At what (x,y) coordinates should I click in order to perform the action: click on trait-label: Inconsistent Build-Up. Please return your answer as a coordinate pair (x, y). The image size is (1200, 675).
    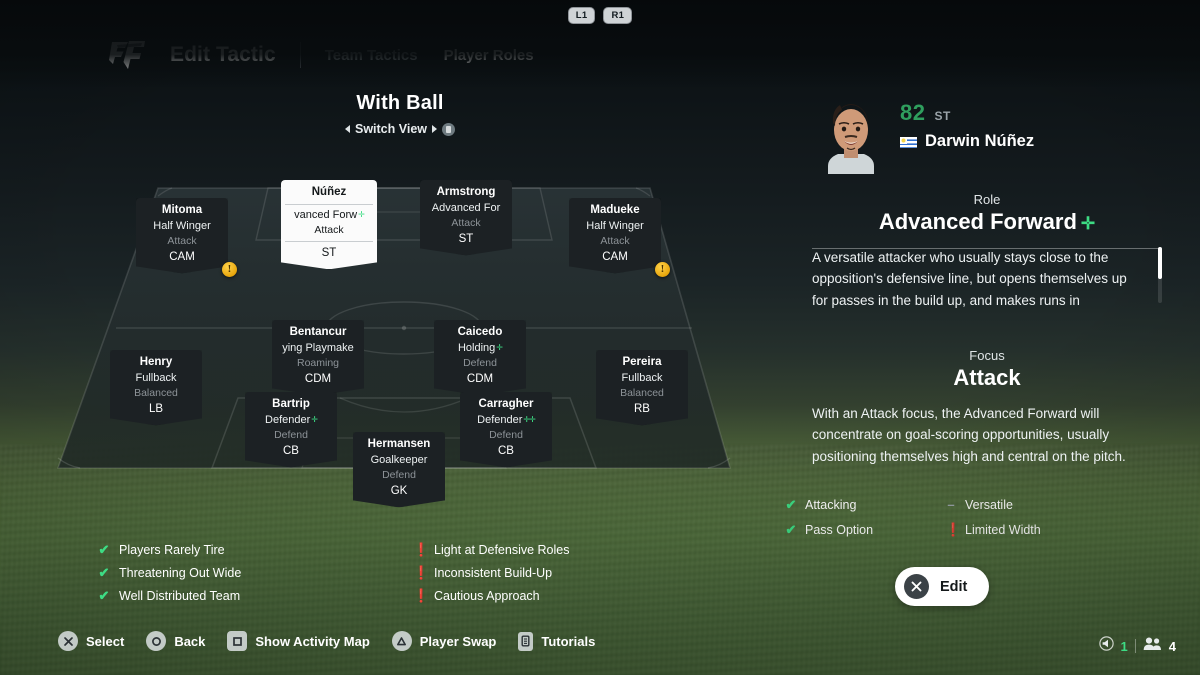
    Looking at the image, I should click on (493, 572).